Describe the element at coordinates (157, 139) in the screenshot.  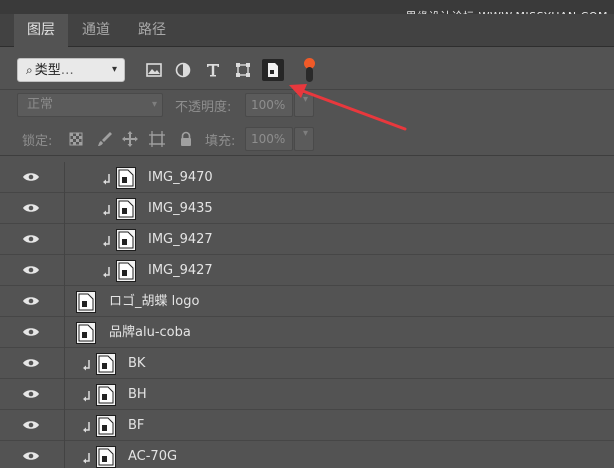
I see `lock-artboard-icon` at that location.